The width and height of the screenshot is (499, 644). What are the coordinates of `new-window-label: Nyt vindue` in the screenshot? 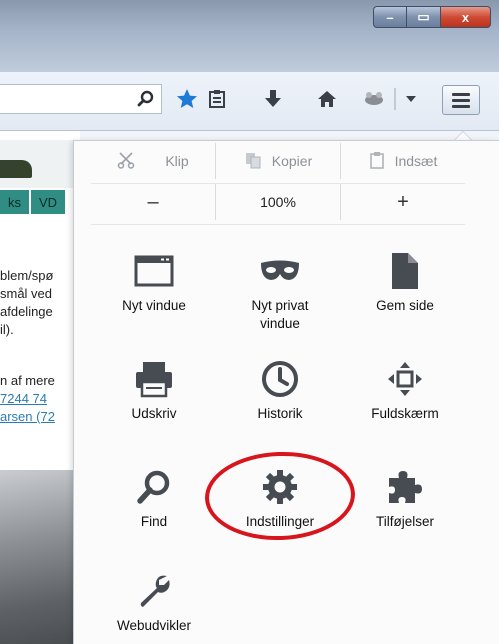 It's located at (154, 305).